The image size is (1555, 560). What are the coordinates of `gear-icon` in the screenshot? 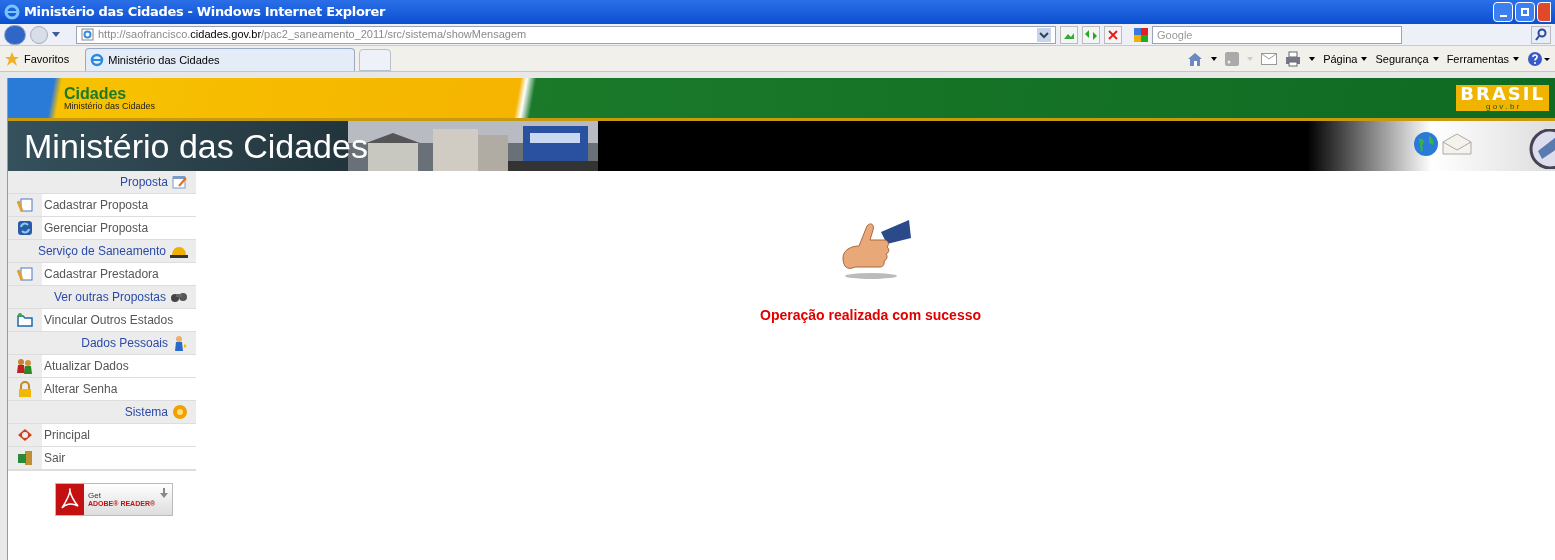 It's located at (180, 412).